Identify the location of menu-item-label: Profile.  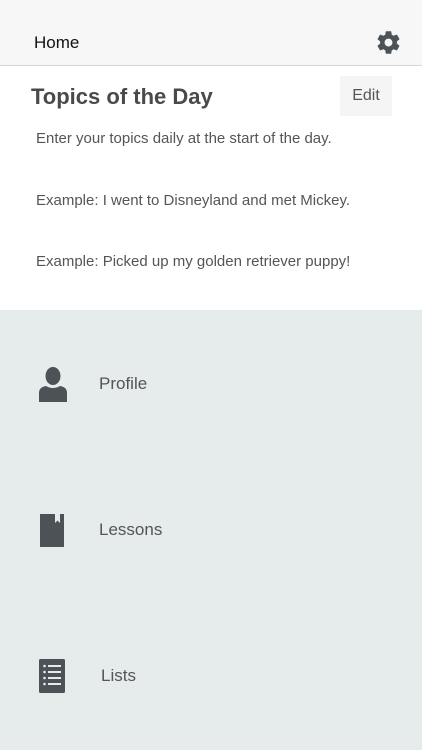
(123, 383).